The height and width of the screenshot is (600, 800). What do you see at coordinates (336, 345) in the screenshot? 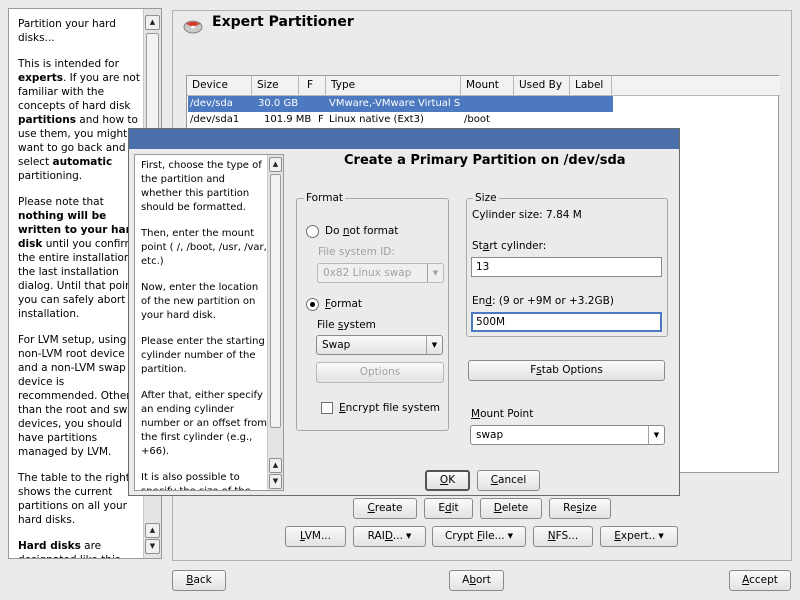
I see `file-system-value: Swap` at bounding box center [336, 345].